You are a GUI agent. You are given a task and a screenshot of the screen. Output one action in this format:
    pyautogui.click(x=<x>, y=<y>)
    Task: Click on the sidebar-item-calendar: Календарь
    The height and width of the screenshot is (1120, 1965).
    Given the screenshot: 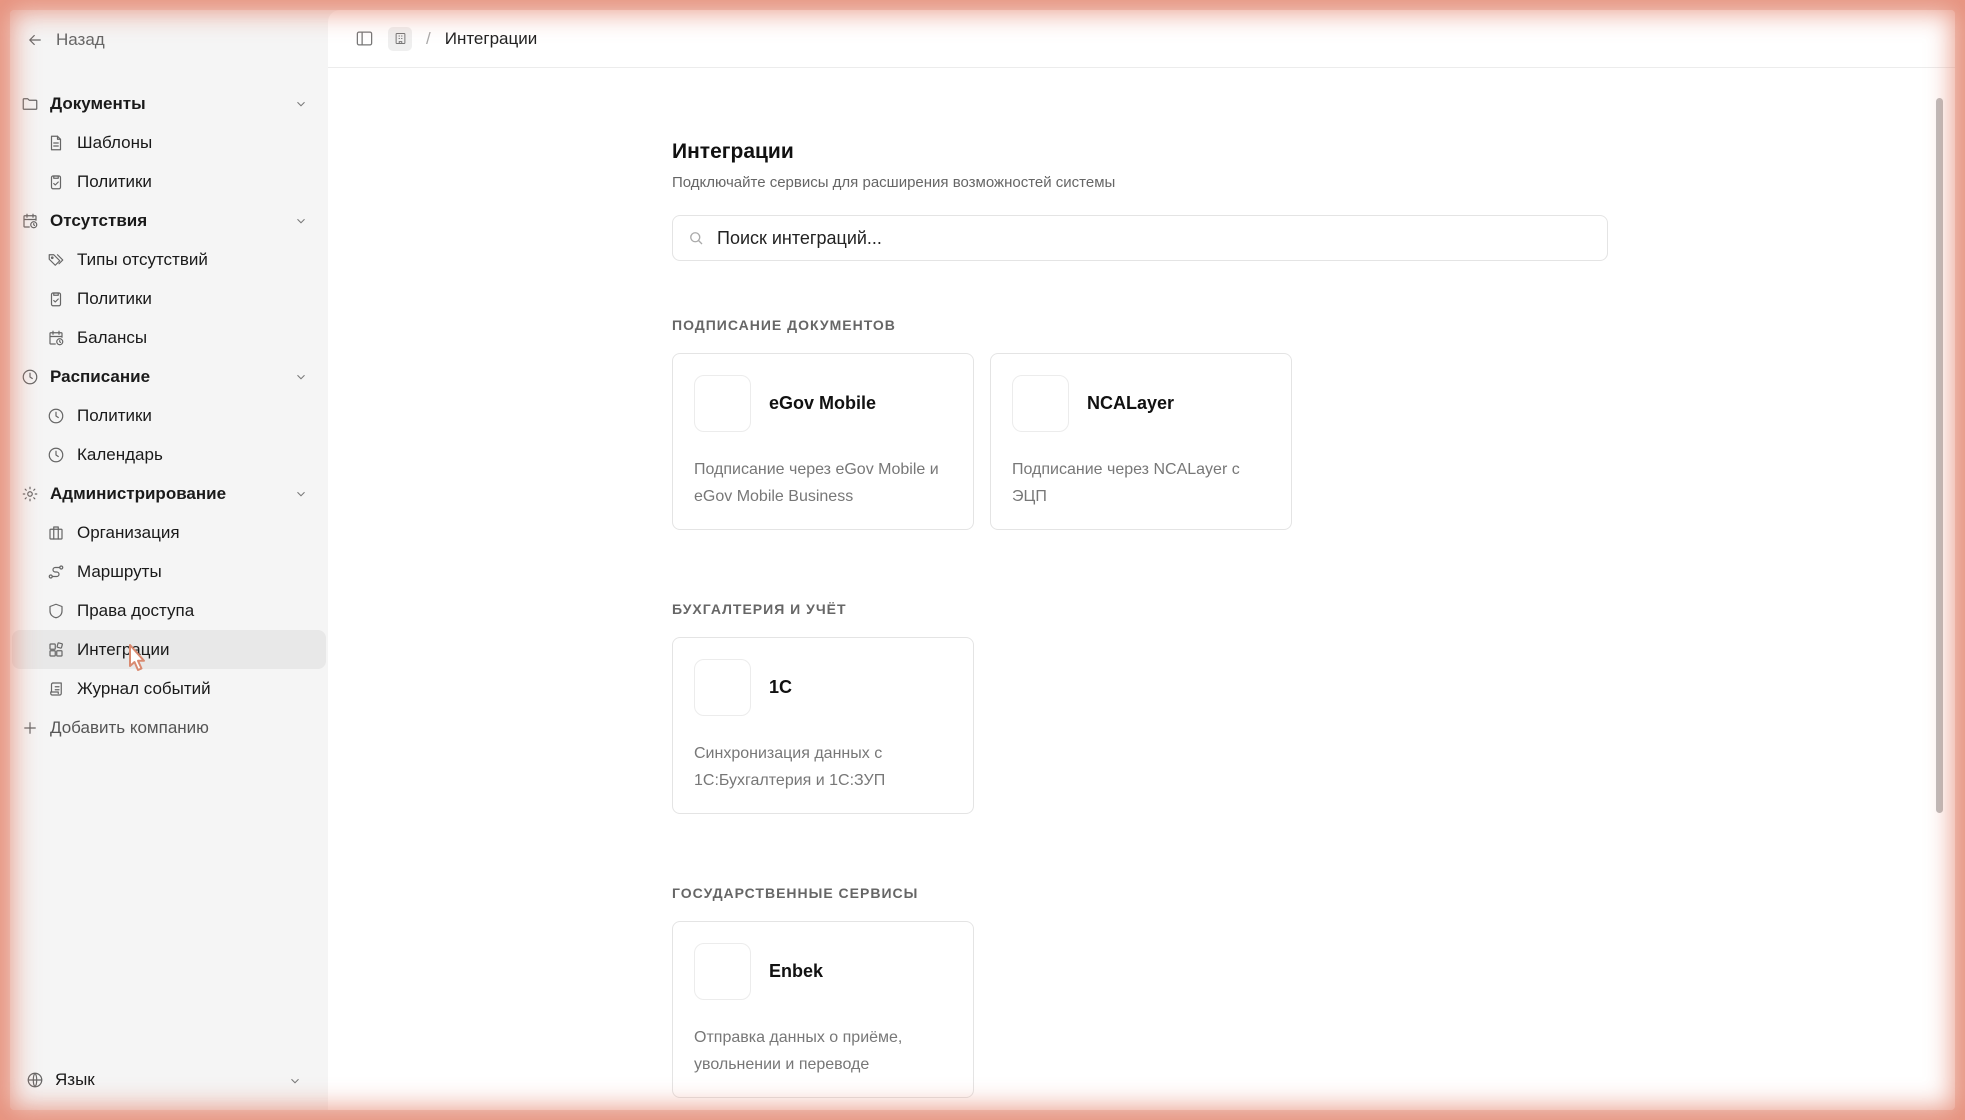 What is the action you would take?
    pyautogui.click(x=169, y=454)
    